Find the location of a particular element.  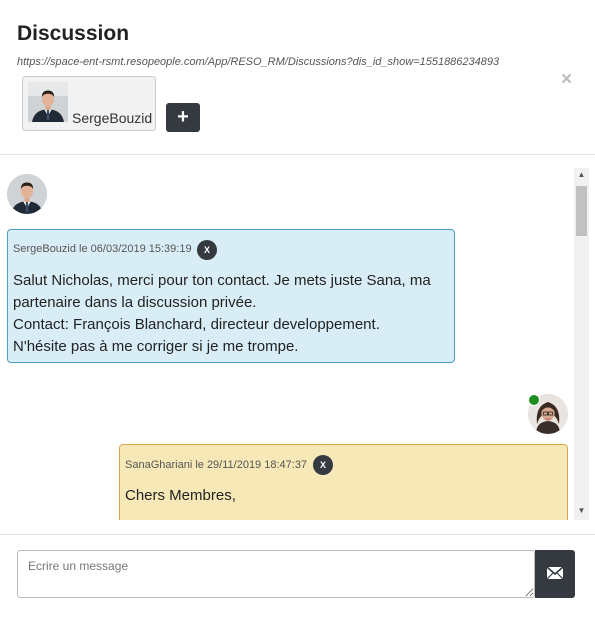

footer-divider is located at coordinates (297, 534).